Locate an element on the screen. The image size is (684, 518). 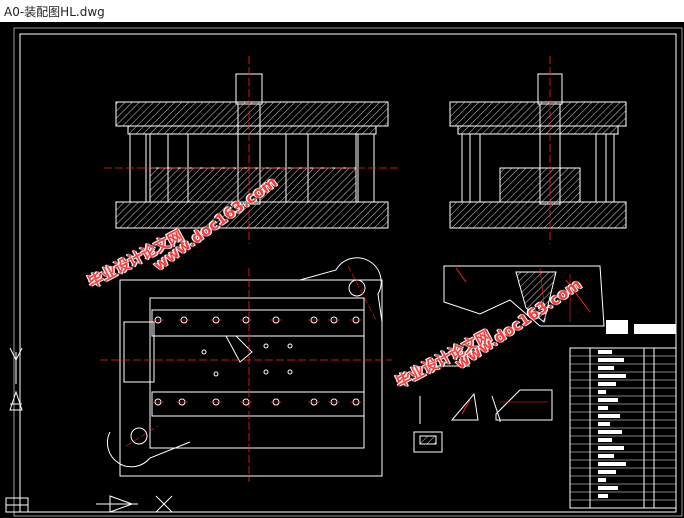
ucs-axis-icon is located at coordinates (17, 430).